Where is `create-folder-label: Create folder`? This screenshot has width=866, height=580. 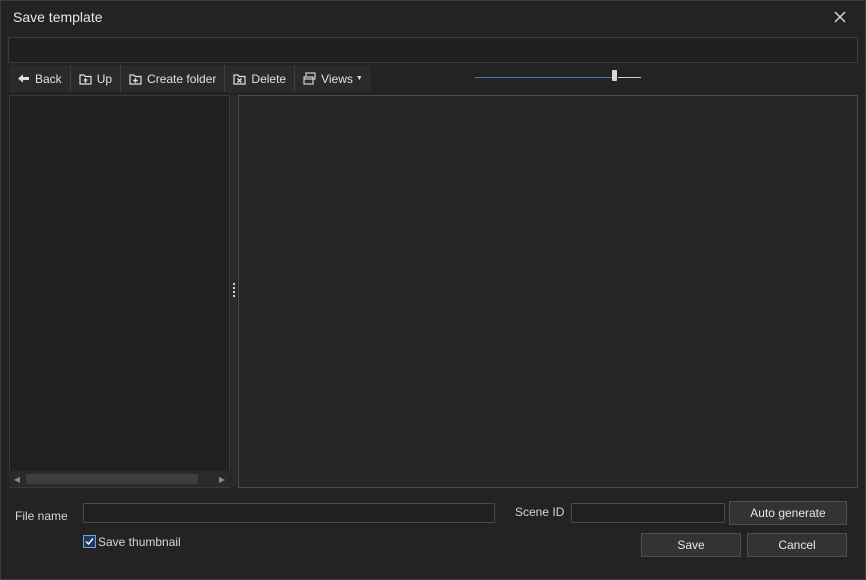 create-folder-label: Create folder is located at coordinates (182, 78).